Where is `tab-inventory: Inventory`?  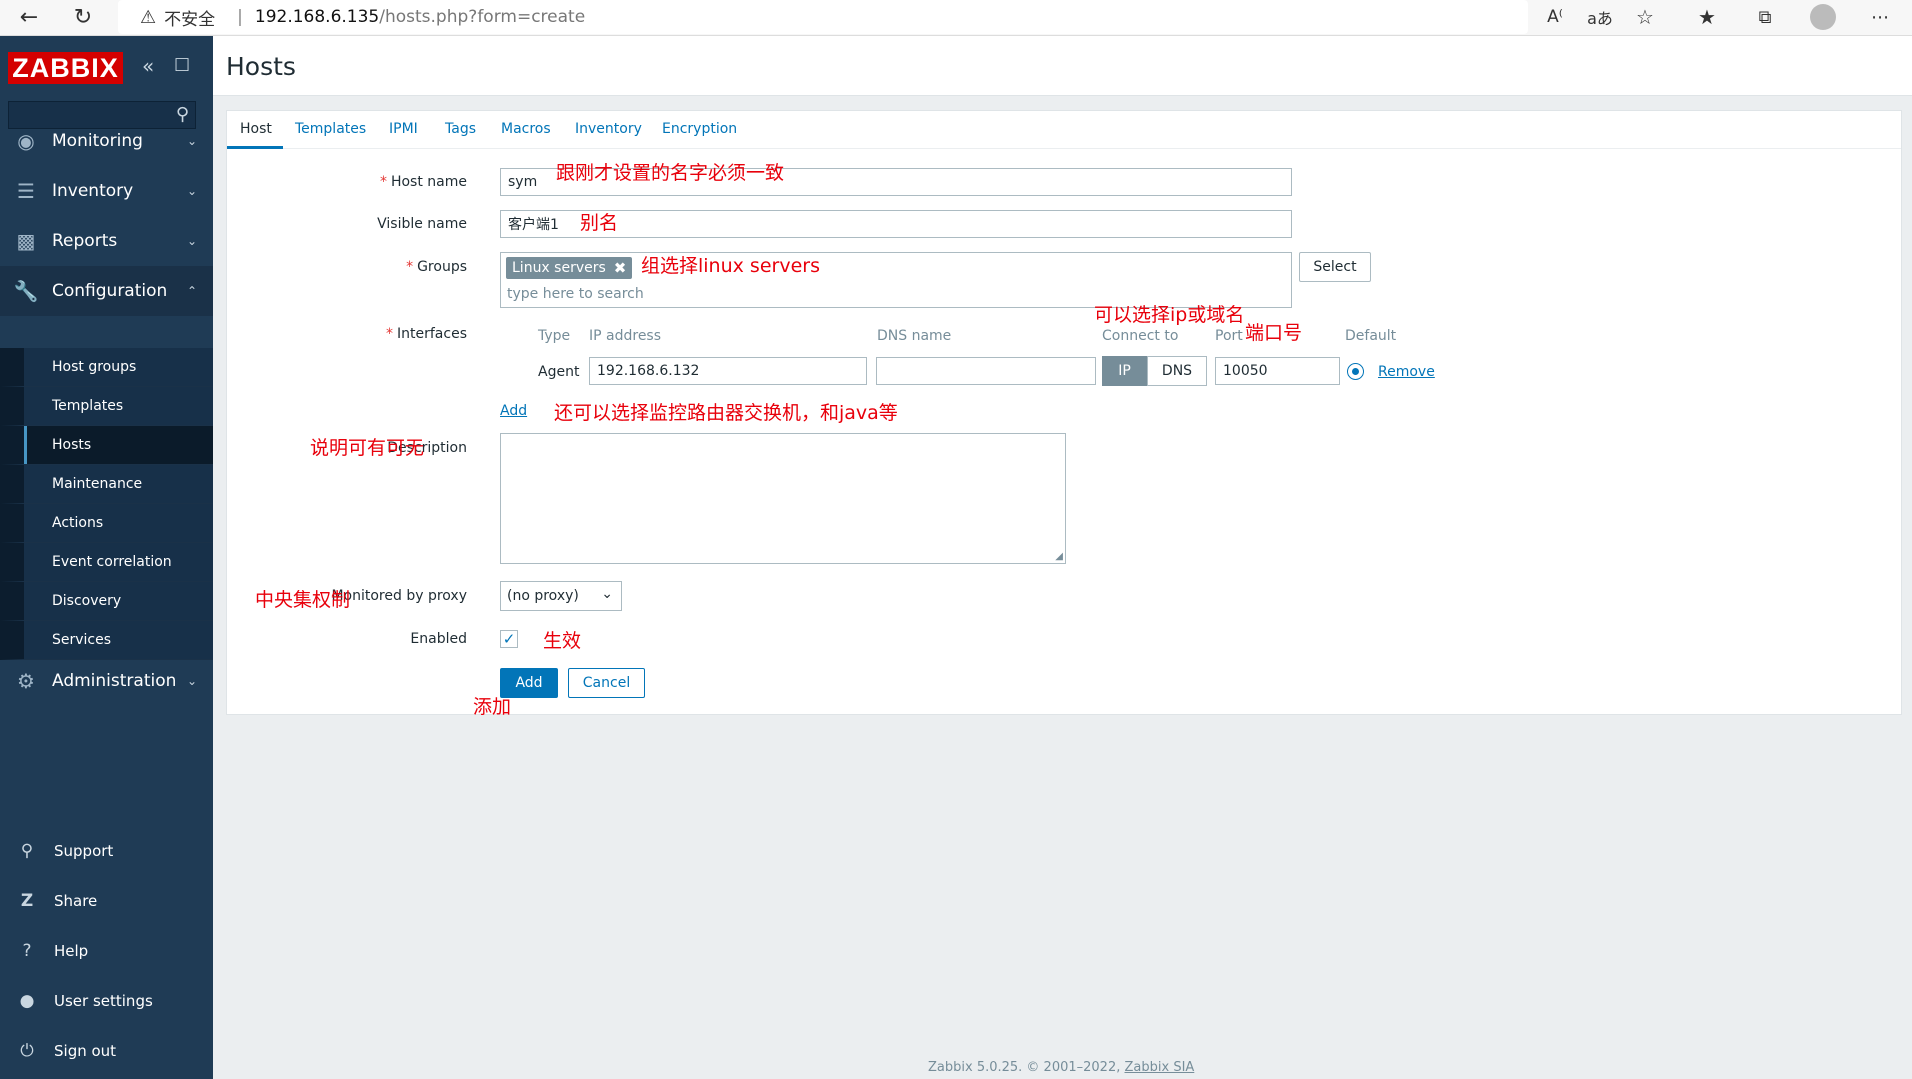 tab-inventory: Inventory is located at coordinates (608, 129).